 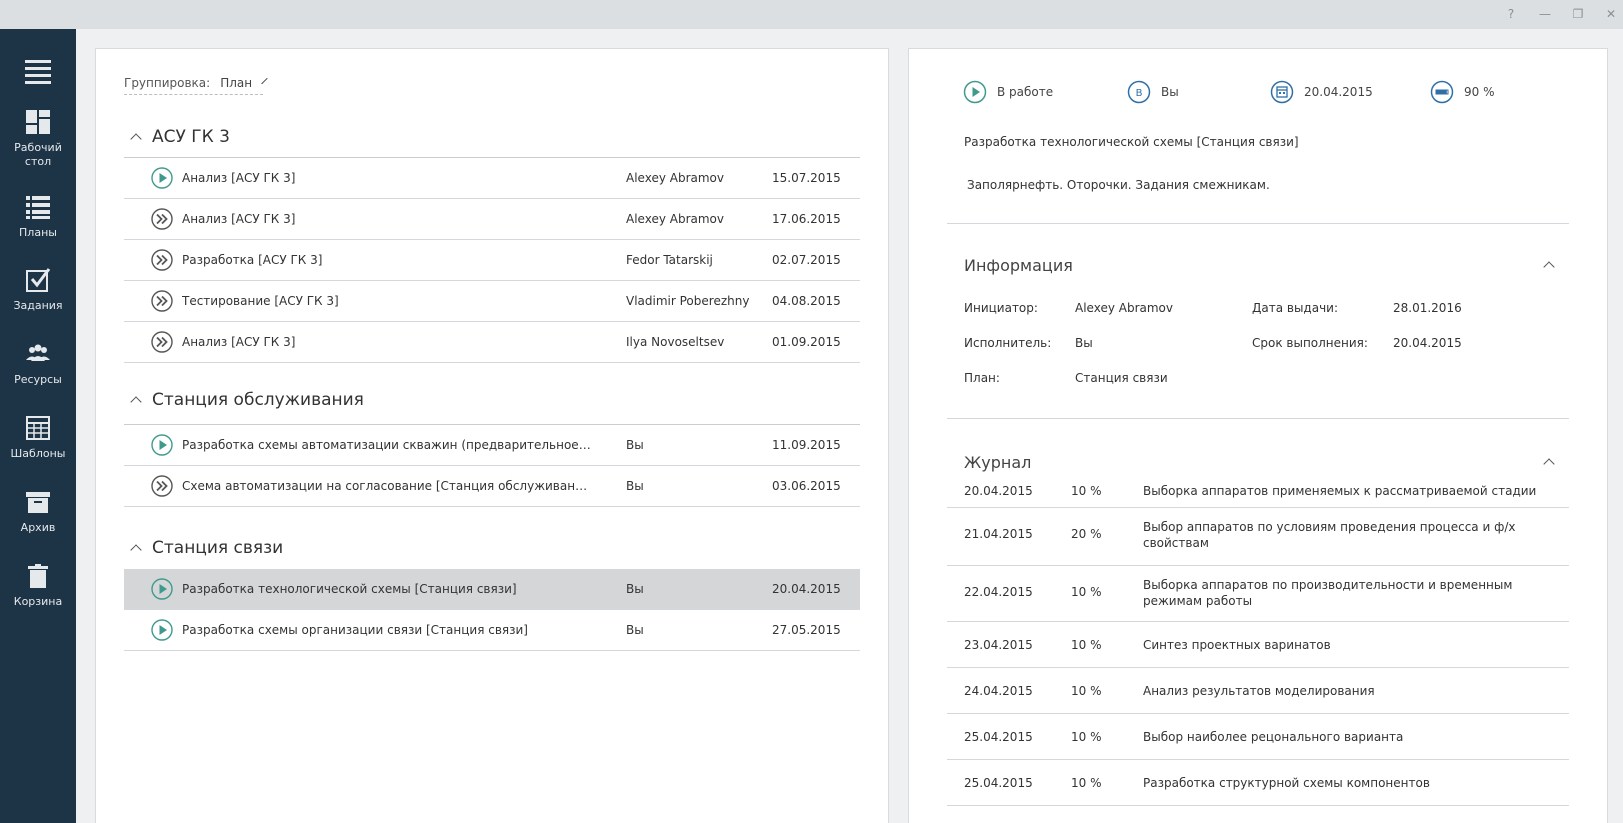 I want to click on sidebar-item-templates: Шаблоны, so click(x=38, y=438).